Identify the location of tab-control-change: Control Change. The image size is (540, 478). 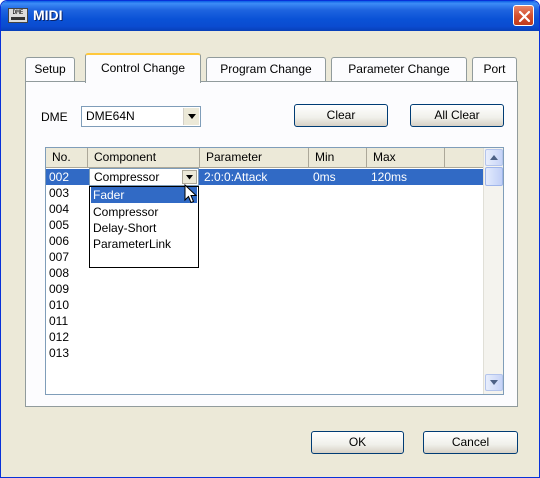
(143, 68).